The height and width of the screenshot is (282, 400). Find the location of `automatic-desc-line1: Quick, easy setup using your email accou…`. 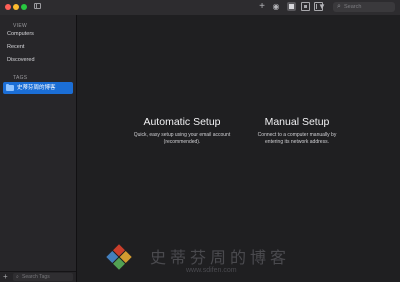

automatic-desc-line1: Quick, easy setup using your email accou… is located at coordinates (182, 135).